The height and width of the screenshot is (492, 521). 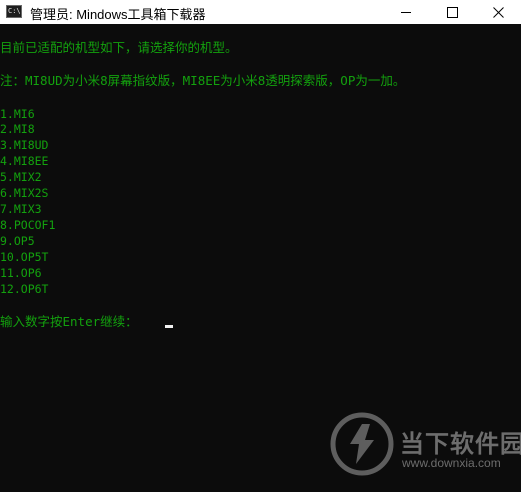 What do you see at coordinates (21, 273) in the screenshot?
I see `option-item: 11.OP6` at bounding box center [21, 273].